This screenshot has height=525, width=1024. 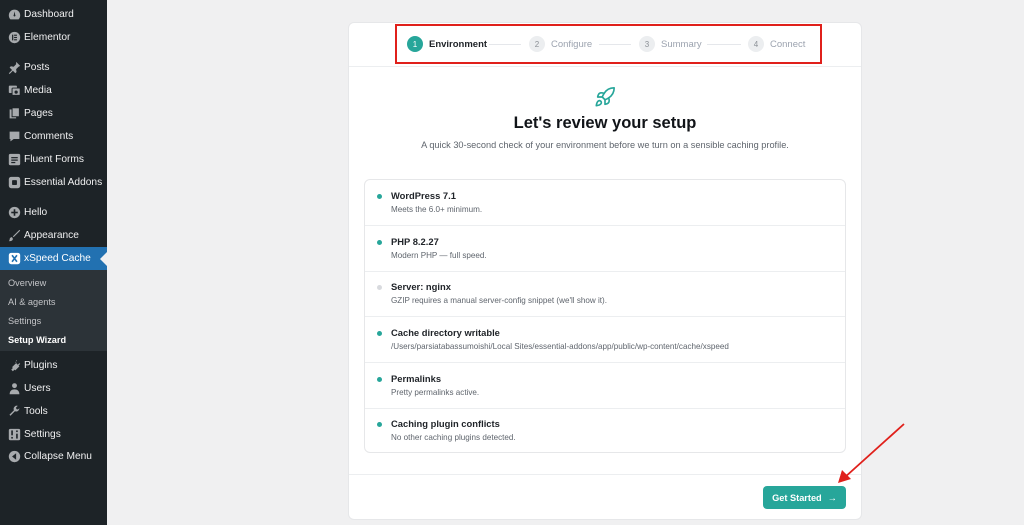 I want to click on arrow-right-icon: →, so click(x=832, y=497).